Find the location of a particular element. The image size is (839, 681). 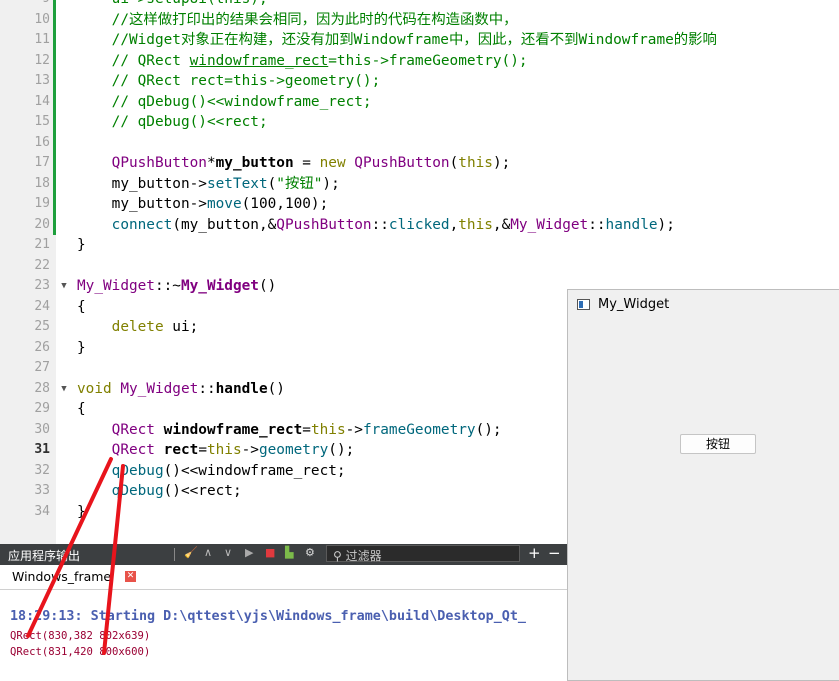

line-number: 29 is located at coordinates (42, 408).